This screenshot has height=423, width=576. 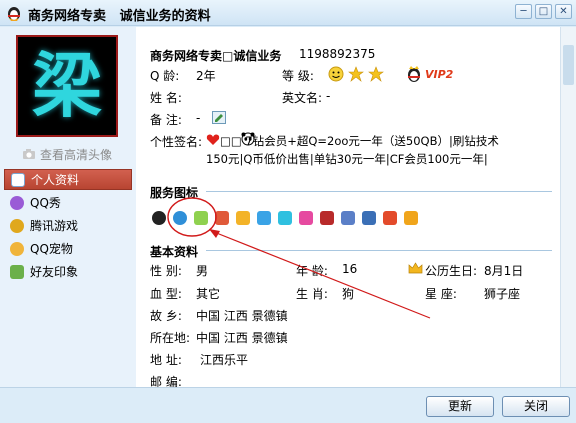 I want to click on nav-item-impression: 好友印象, so click(x=68, y=271).